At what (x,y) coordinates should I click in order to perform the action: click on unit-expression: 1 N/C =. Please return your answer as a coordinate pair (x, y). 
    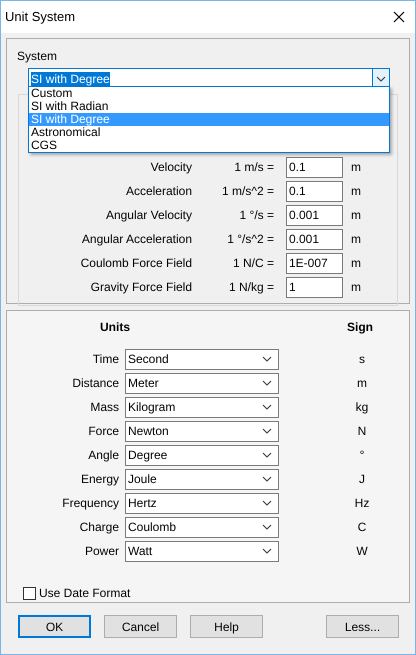
    Looking at the image, I should click on (253, 263).